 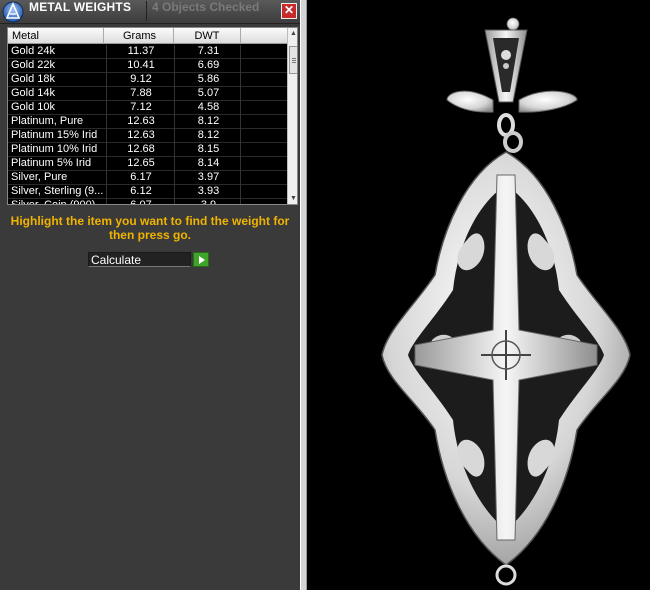 I want to click on dwt-cell: 5.86, so click(x=208, y=79).